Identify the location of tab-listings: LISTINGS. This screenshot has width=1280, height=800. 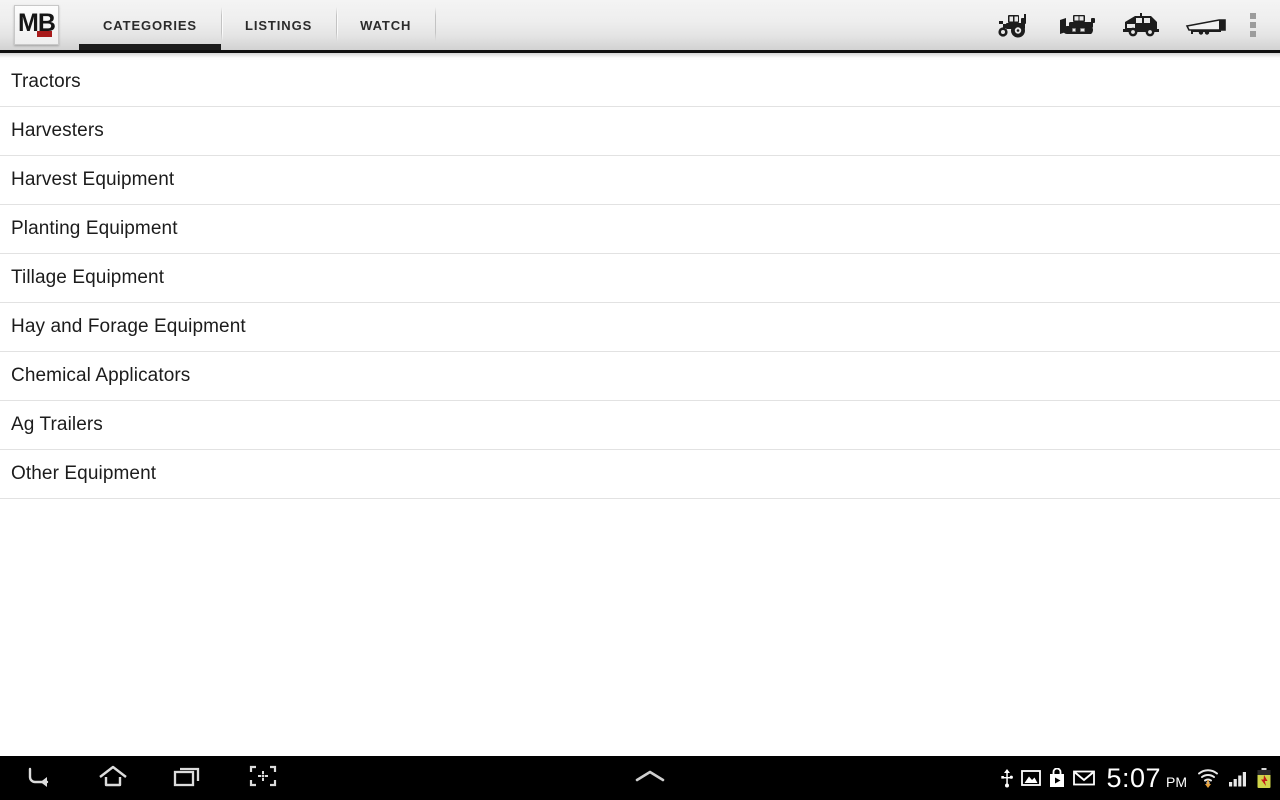
(278, 25).